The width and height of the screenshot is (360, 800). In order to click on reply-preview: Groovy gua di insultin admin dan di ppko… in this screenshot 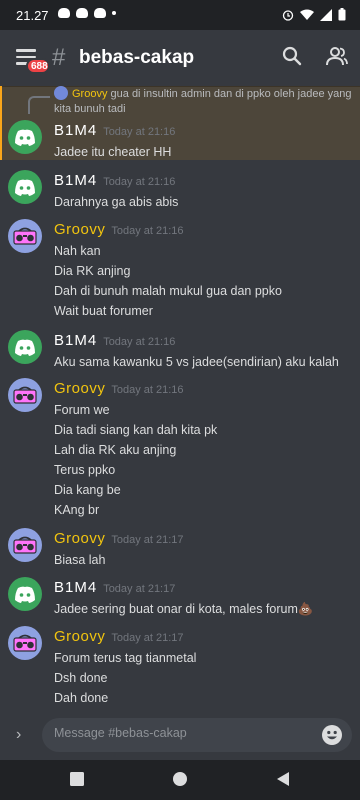, I will do `click(204, 101)`.